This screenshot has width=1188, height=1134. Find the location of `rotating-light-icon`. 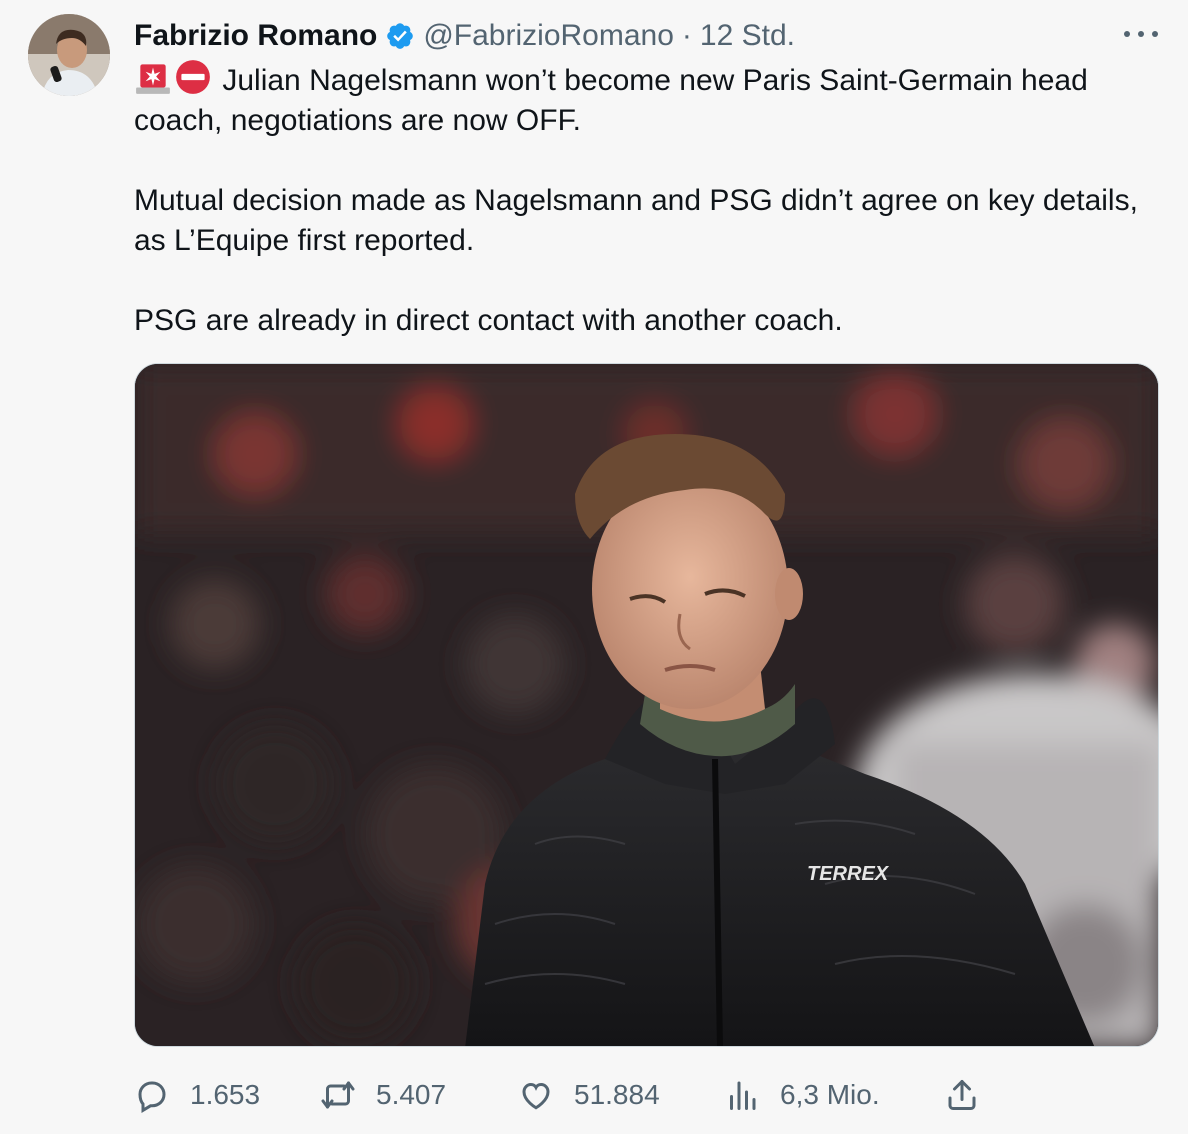

rotating-light-icon is located at coordinates (153, 79).